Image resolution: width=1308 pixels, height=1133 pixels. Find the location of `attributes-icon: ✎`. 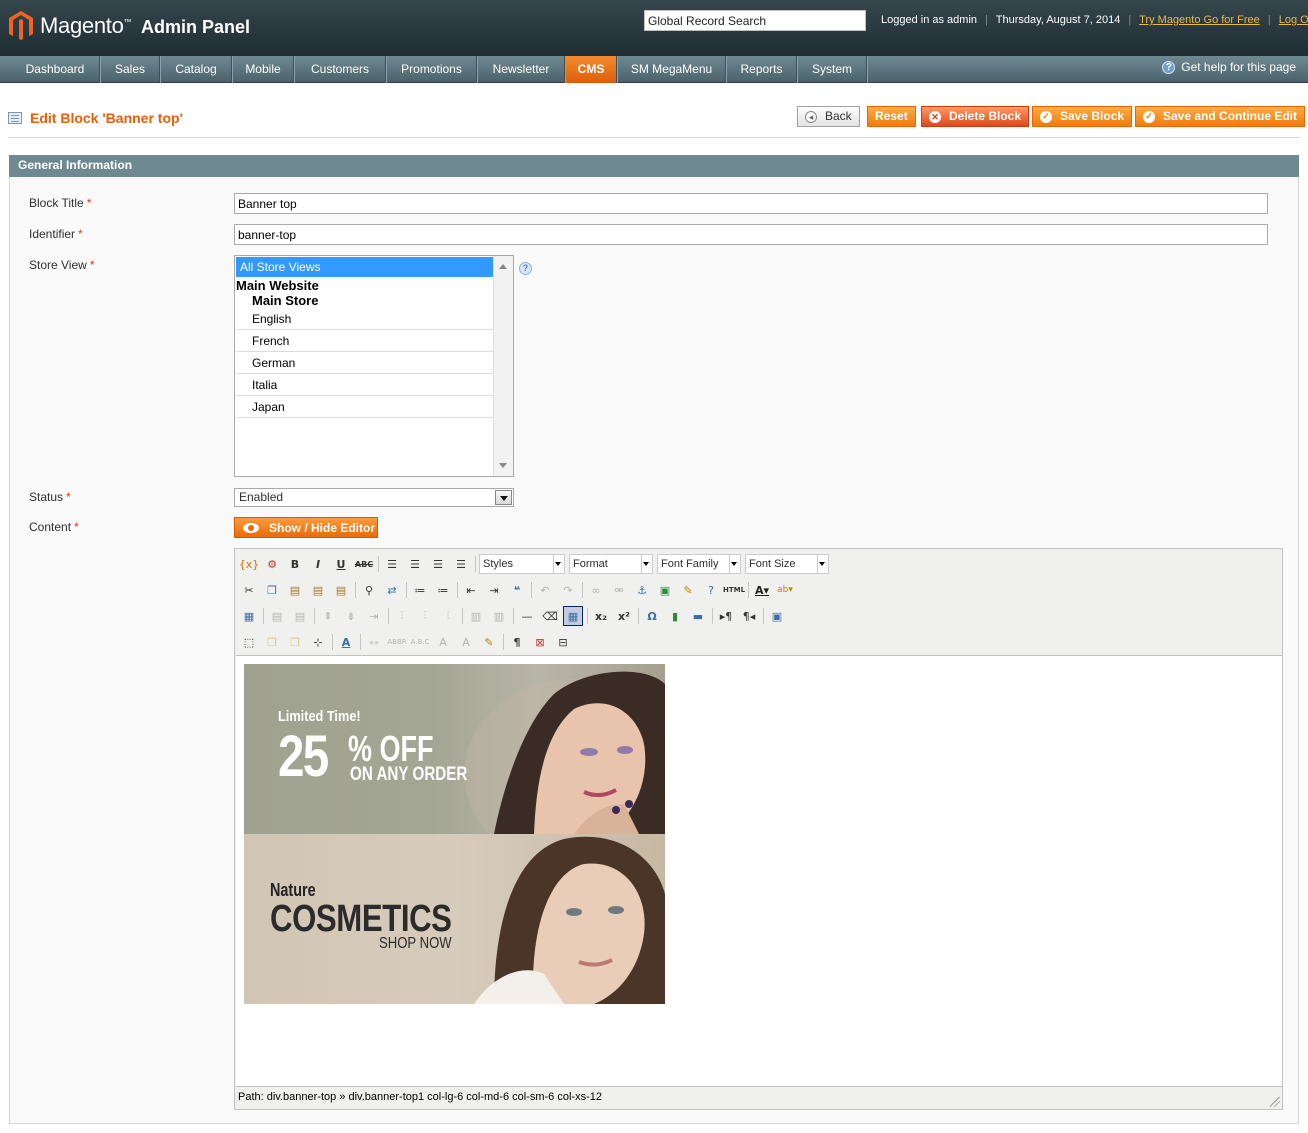

attributes-icon: ✎ is located at coordinates (489, 642).